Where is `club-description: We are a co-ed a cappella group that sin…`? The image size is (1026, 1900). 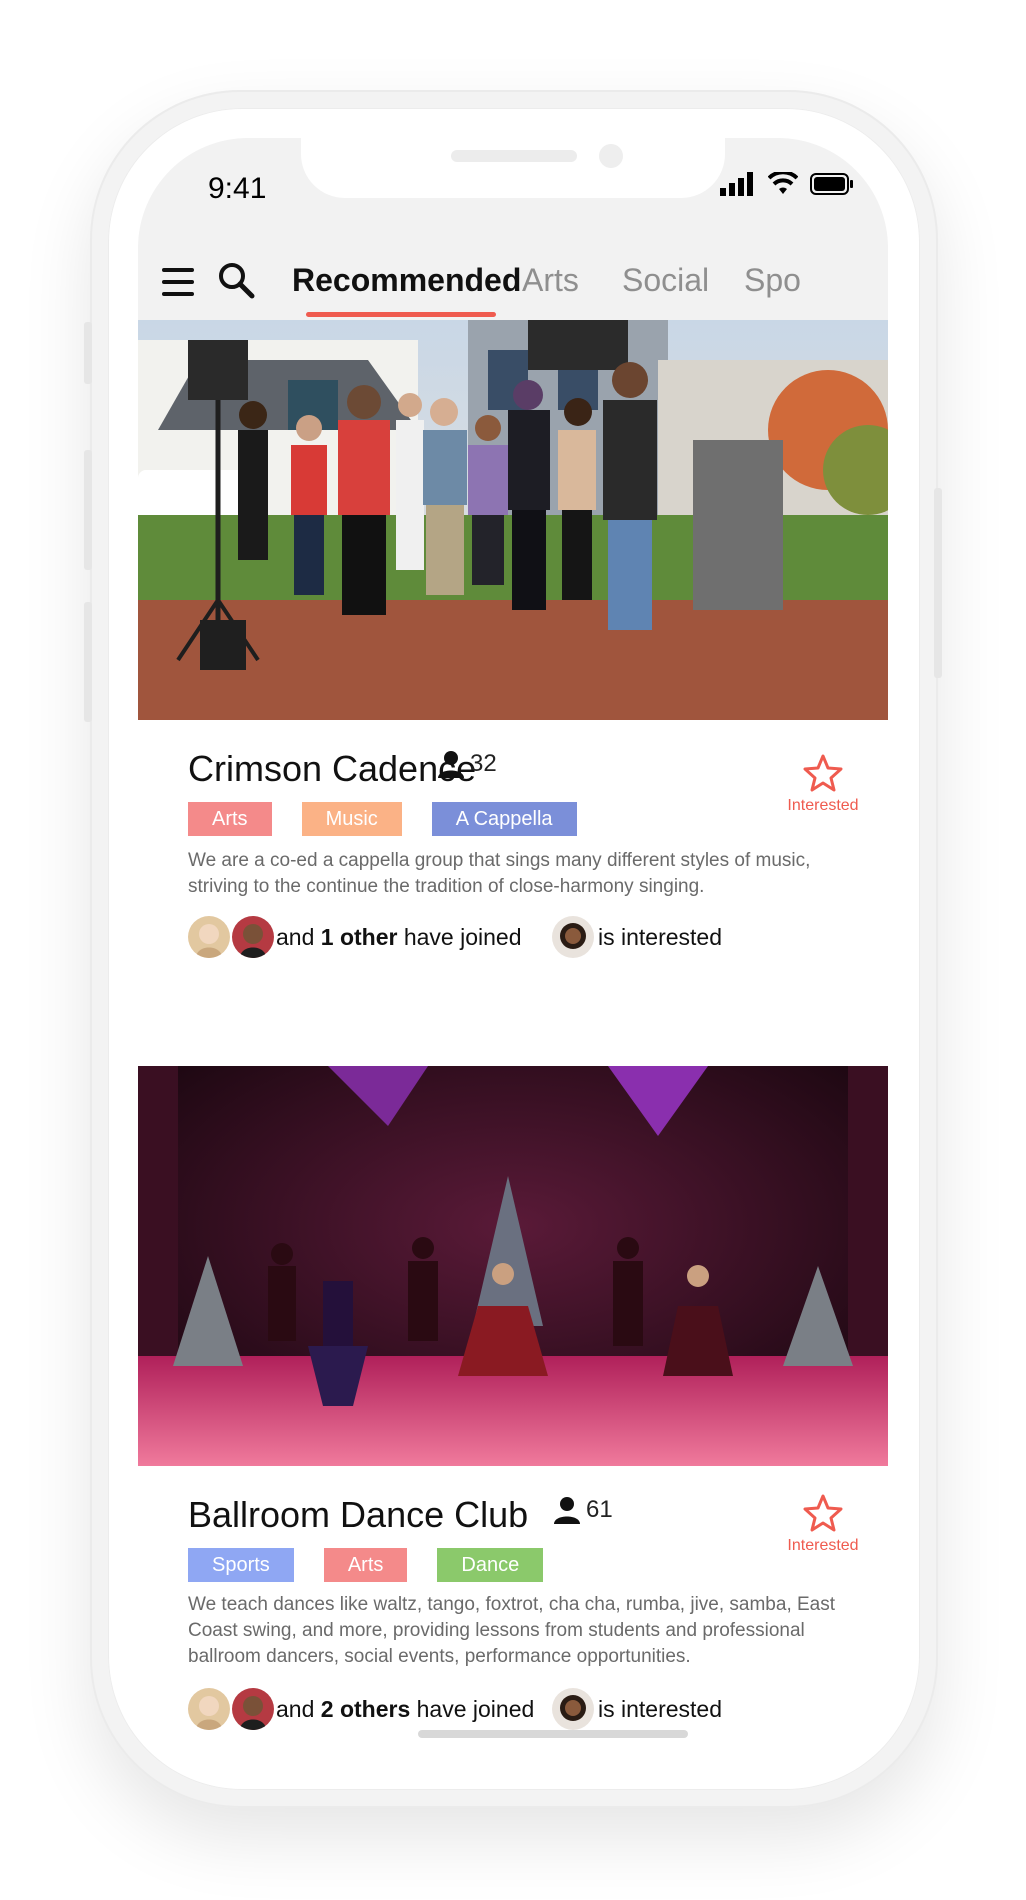 club-description: We are a co-ed a cappella group that sin… is located at coordinates (499, 873).